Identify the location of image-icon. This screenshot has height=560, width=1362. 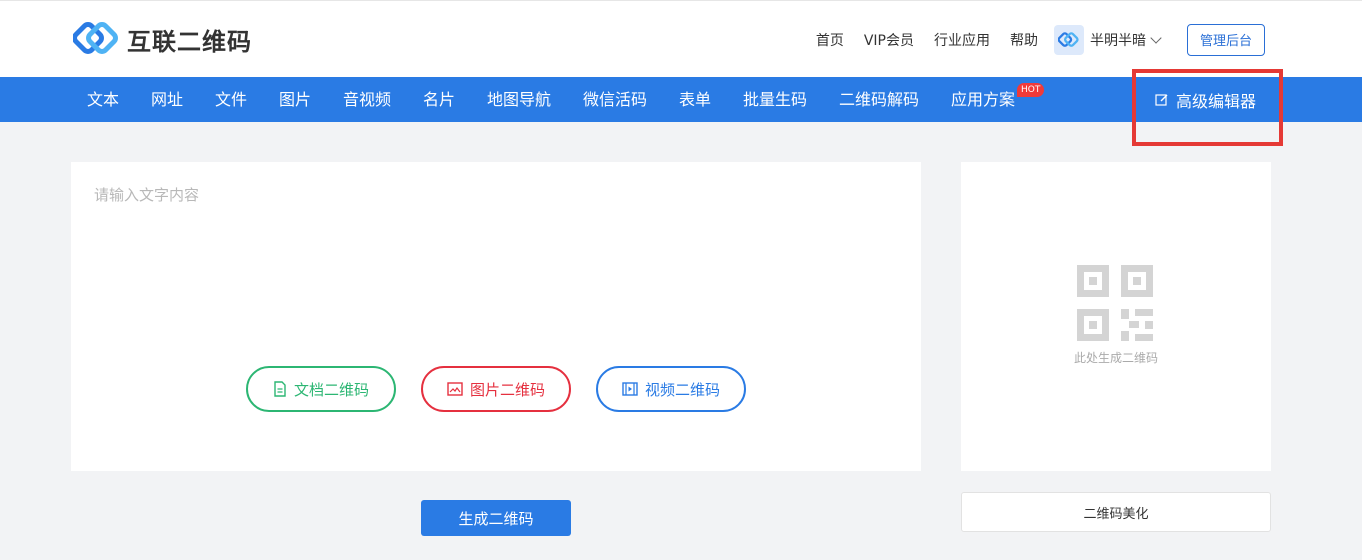
(455, 389).